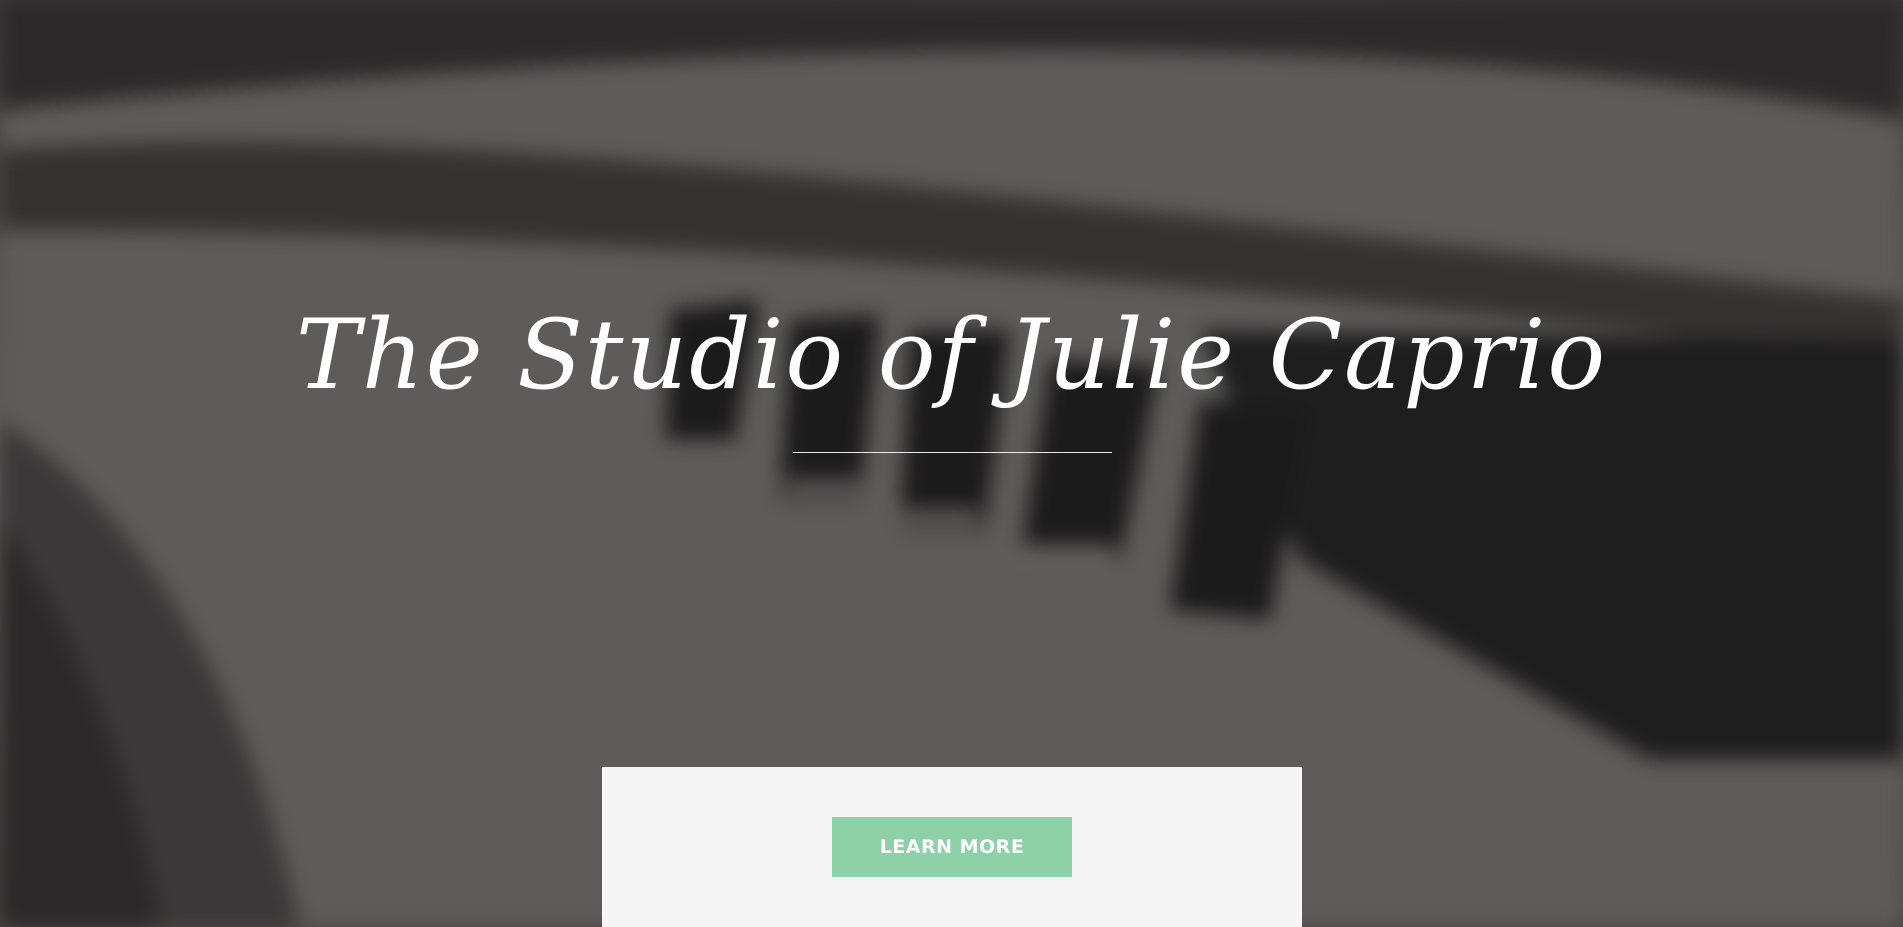 This screenshot has height=927, width=1903. I want to click on learn-more-button: LEARN MORE, so click(952, 847).